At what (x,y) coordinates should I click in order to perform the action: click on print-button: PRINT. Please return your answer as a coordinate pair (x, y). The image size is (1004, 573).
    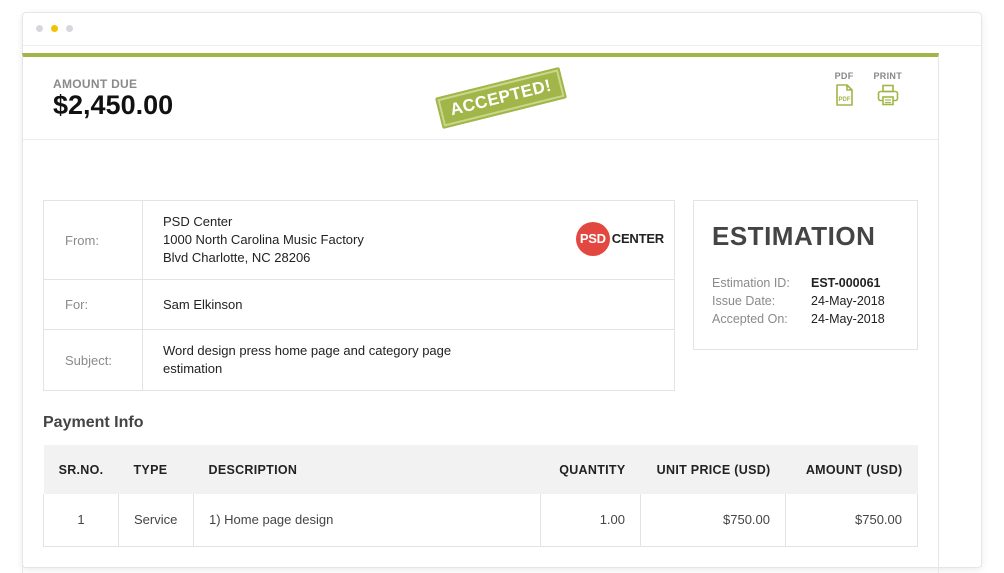
    Looking at the image, I should click on (888, 88).